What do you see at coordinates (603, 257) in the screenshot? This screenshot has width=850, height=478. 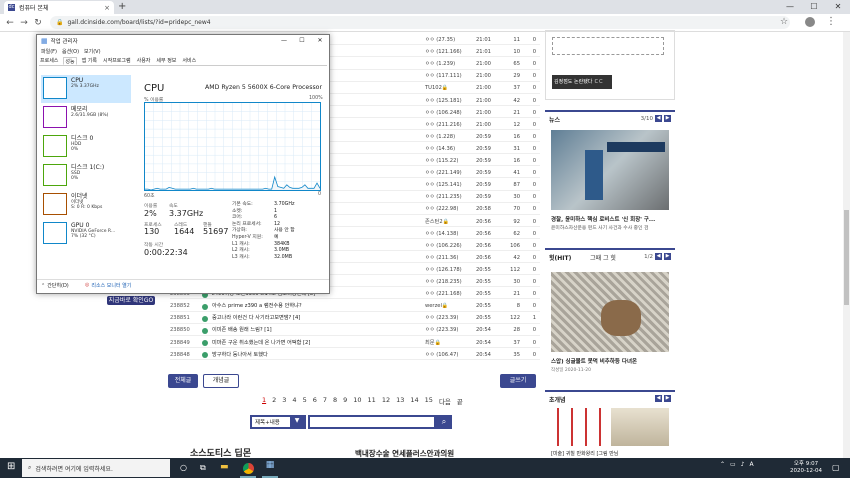 I see `hit-tab: 그때 그 힛` at bounding box center [603, 257].